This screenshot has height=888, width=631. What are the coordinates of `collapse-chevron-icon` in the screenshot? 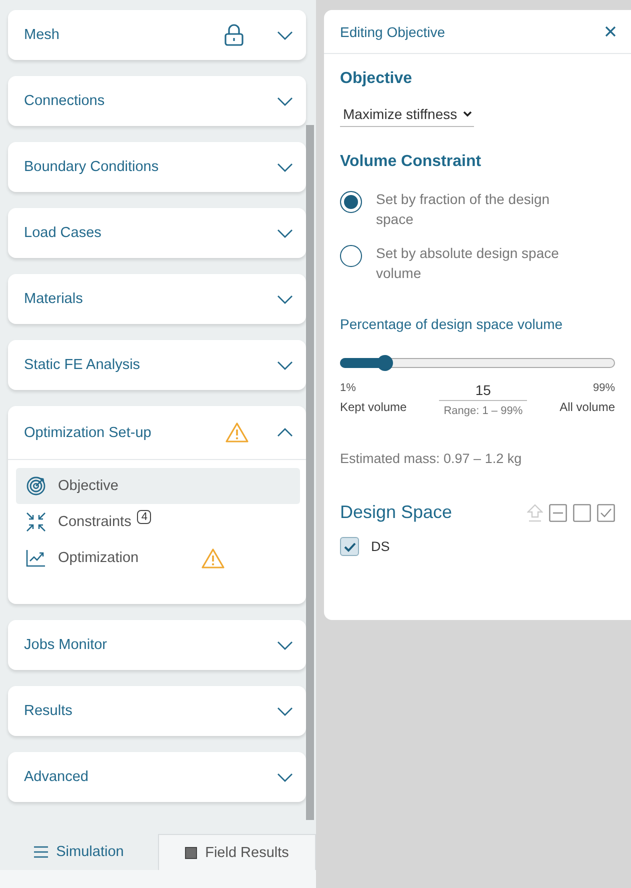 It's located at (285, 432).